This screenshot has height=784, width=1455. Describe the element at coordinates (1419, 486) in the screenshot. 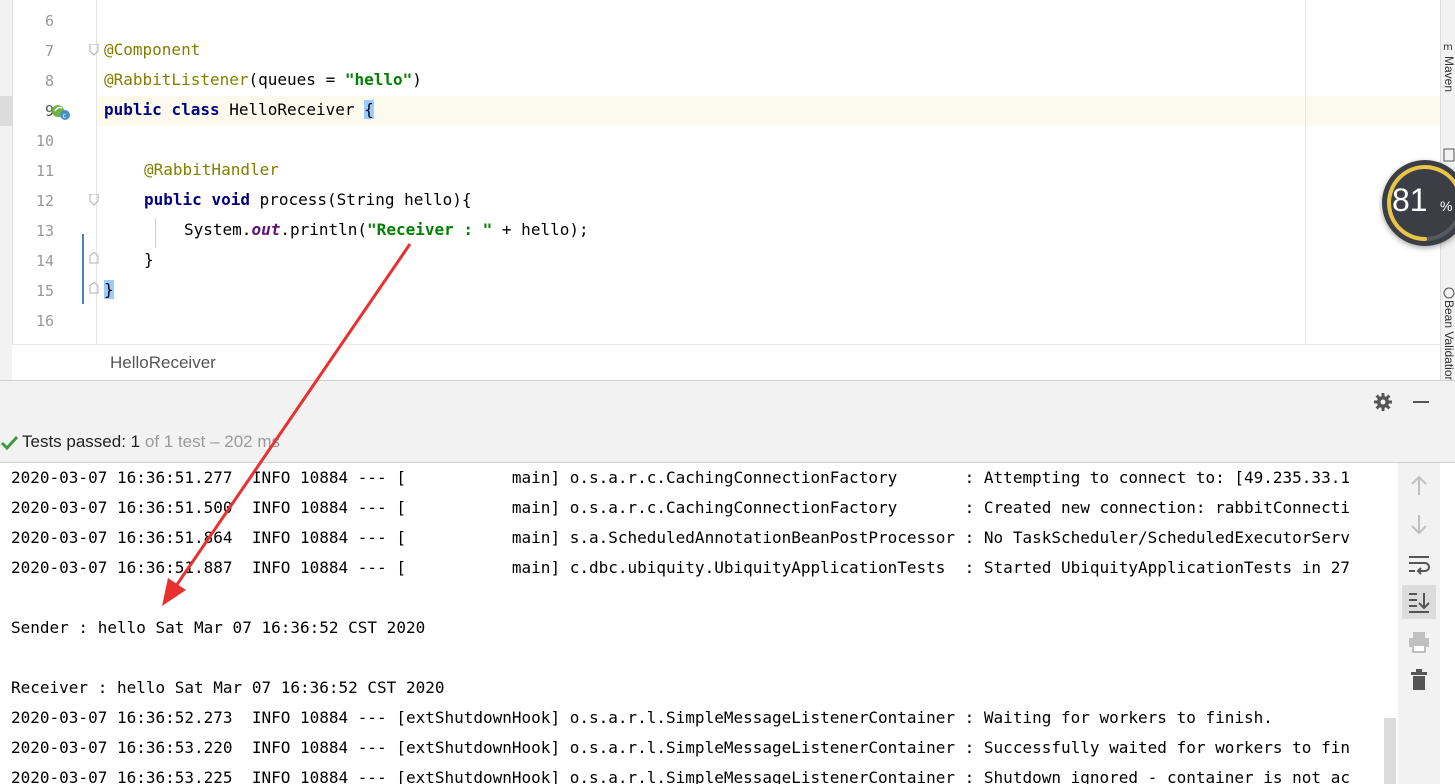

I see `up-arrow-icon` at that location.